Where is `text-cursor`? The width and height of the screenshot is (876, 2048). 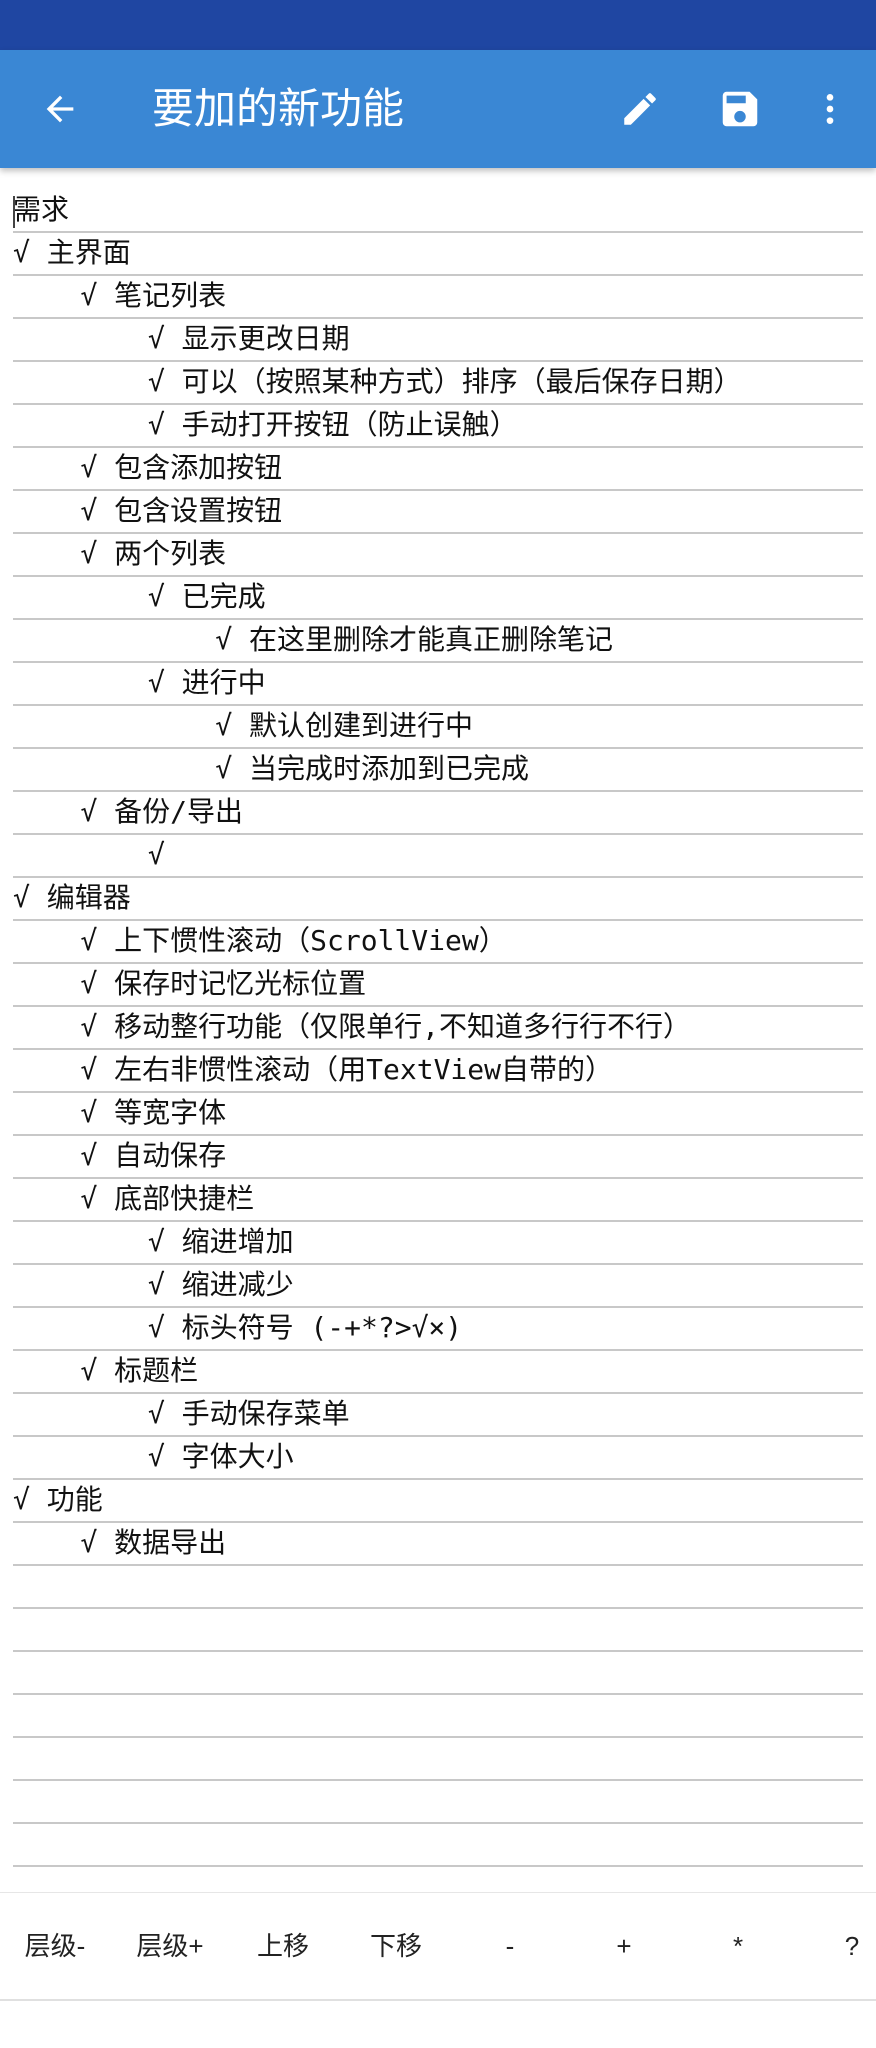 text-cursor is located at coordinates (14, 212).